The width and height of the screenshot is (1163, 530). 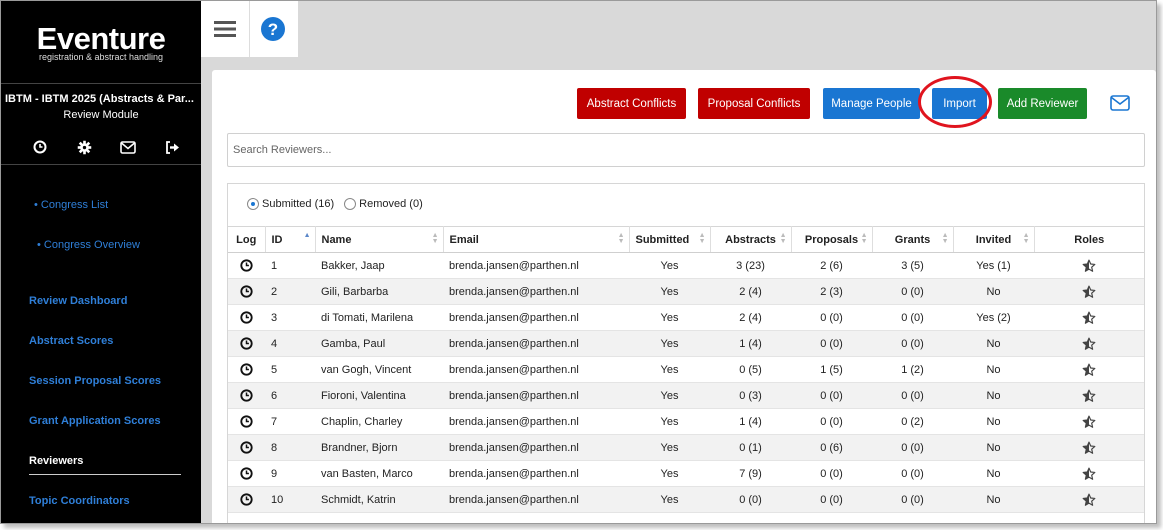 What do you see at coordinates (78, 301) in the screenshot?
I see `nav-review-dashboard: Review Dashboard` at bounding box center [78, 301].